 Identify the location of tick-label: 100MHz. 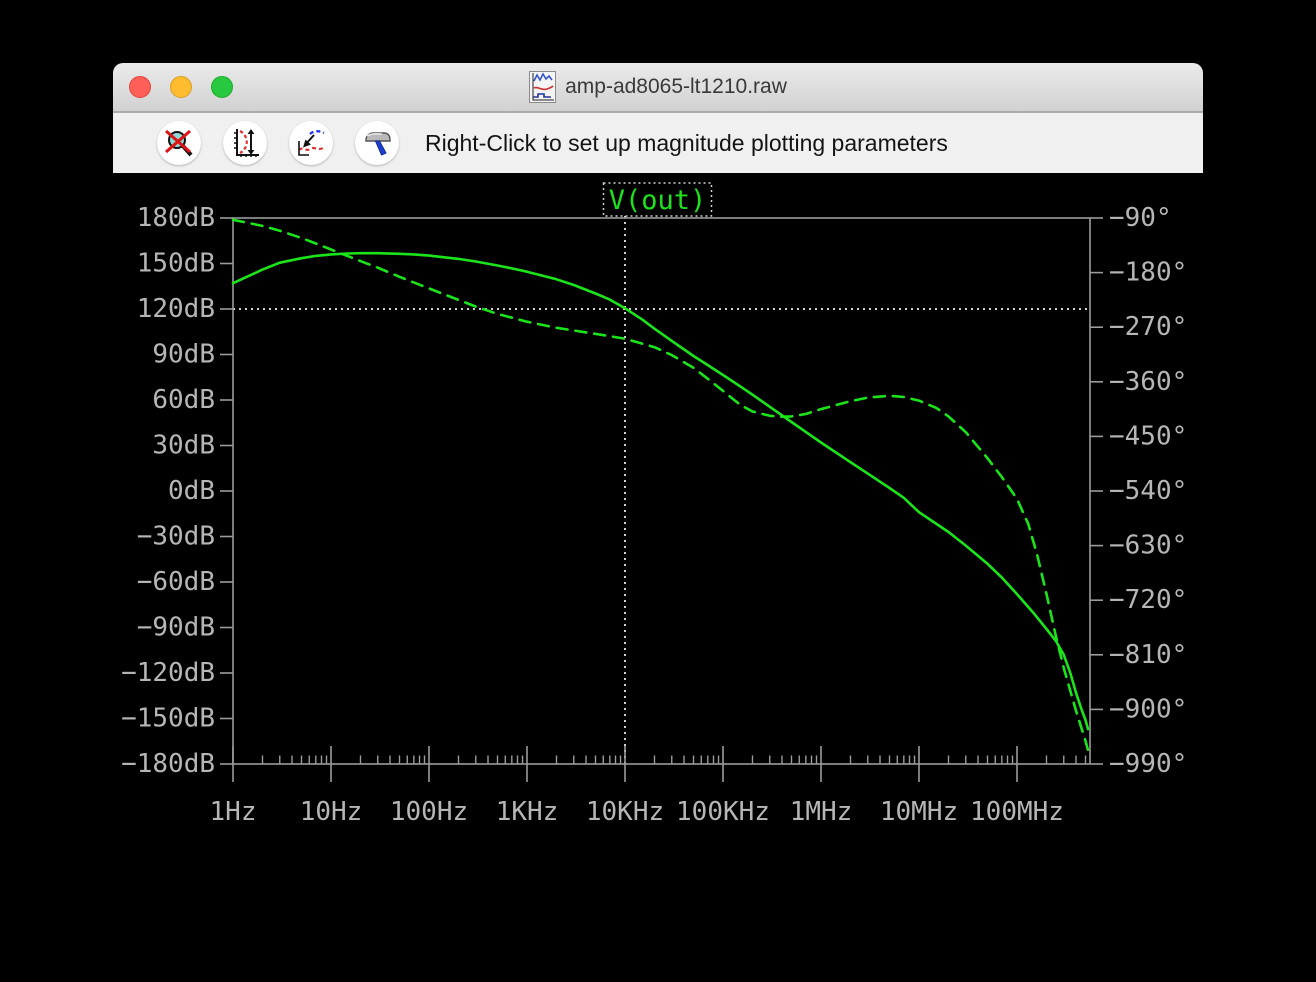
(1017, 812).